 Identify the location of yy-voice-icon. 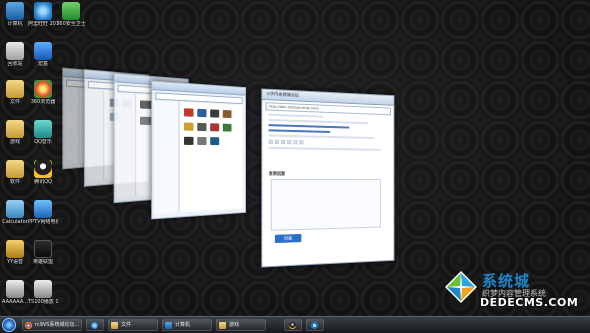
(15, 249).